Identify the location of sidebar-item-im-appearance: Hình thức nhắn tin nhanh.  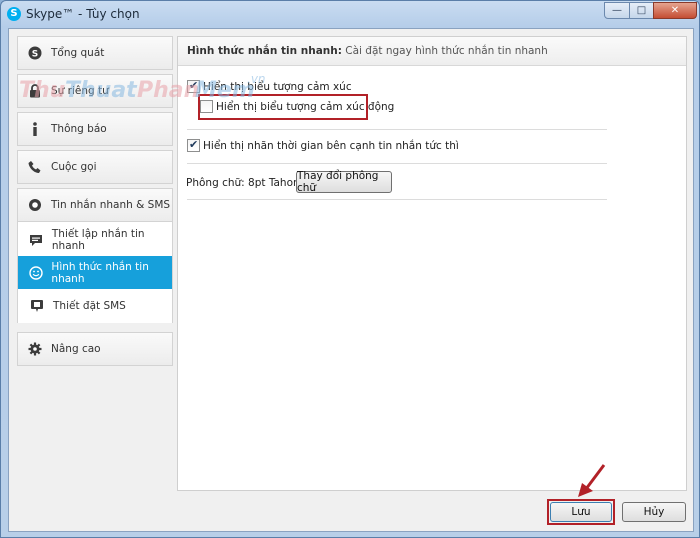
(95, 273).